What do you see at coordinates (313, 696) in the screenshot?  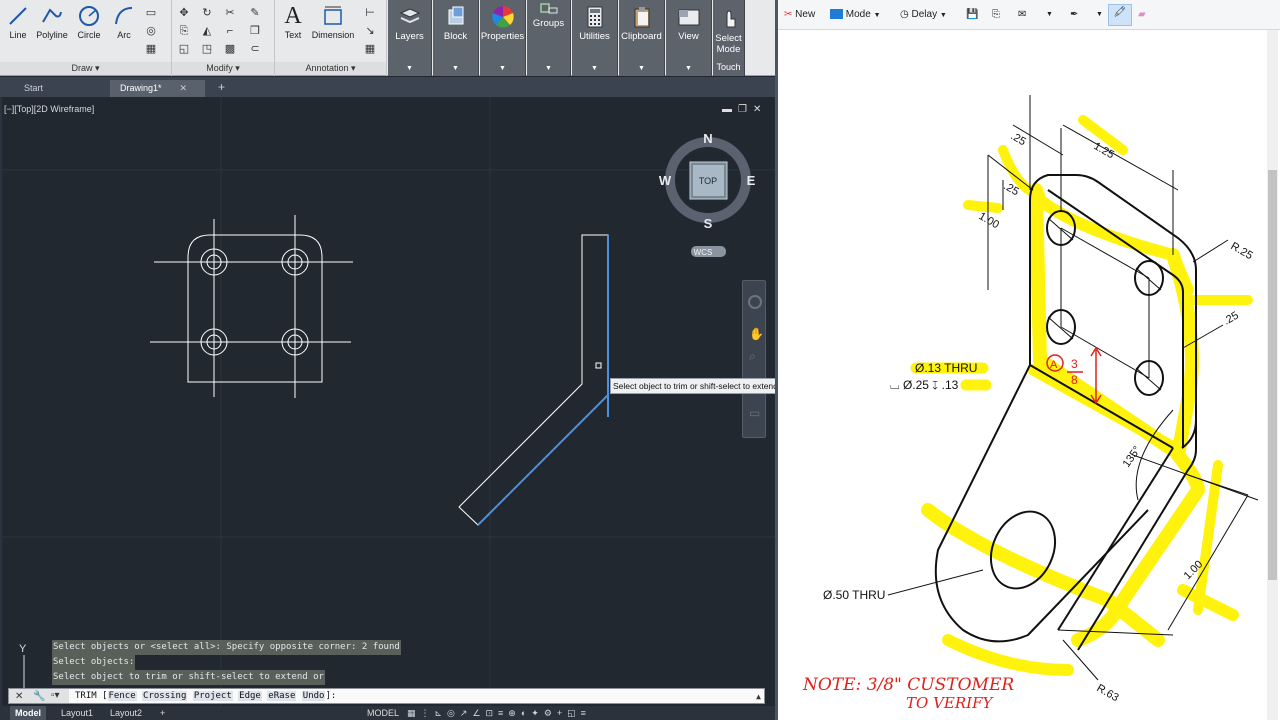 I see `option-undo: Undo` at bounding box center [313, 696].